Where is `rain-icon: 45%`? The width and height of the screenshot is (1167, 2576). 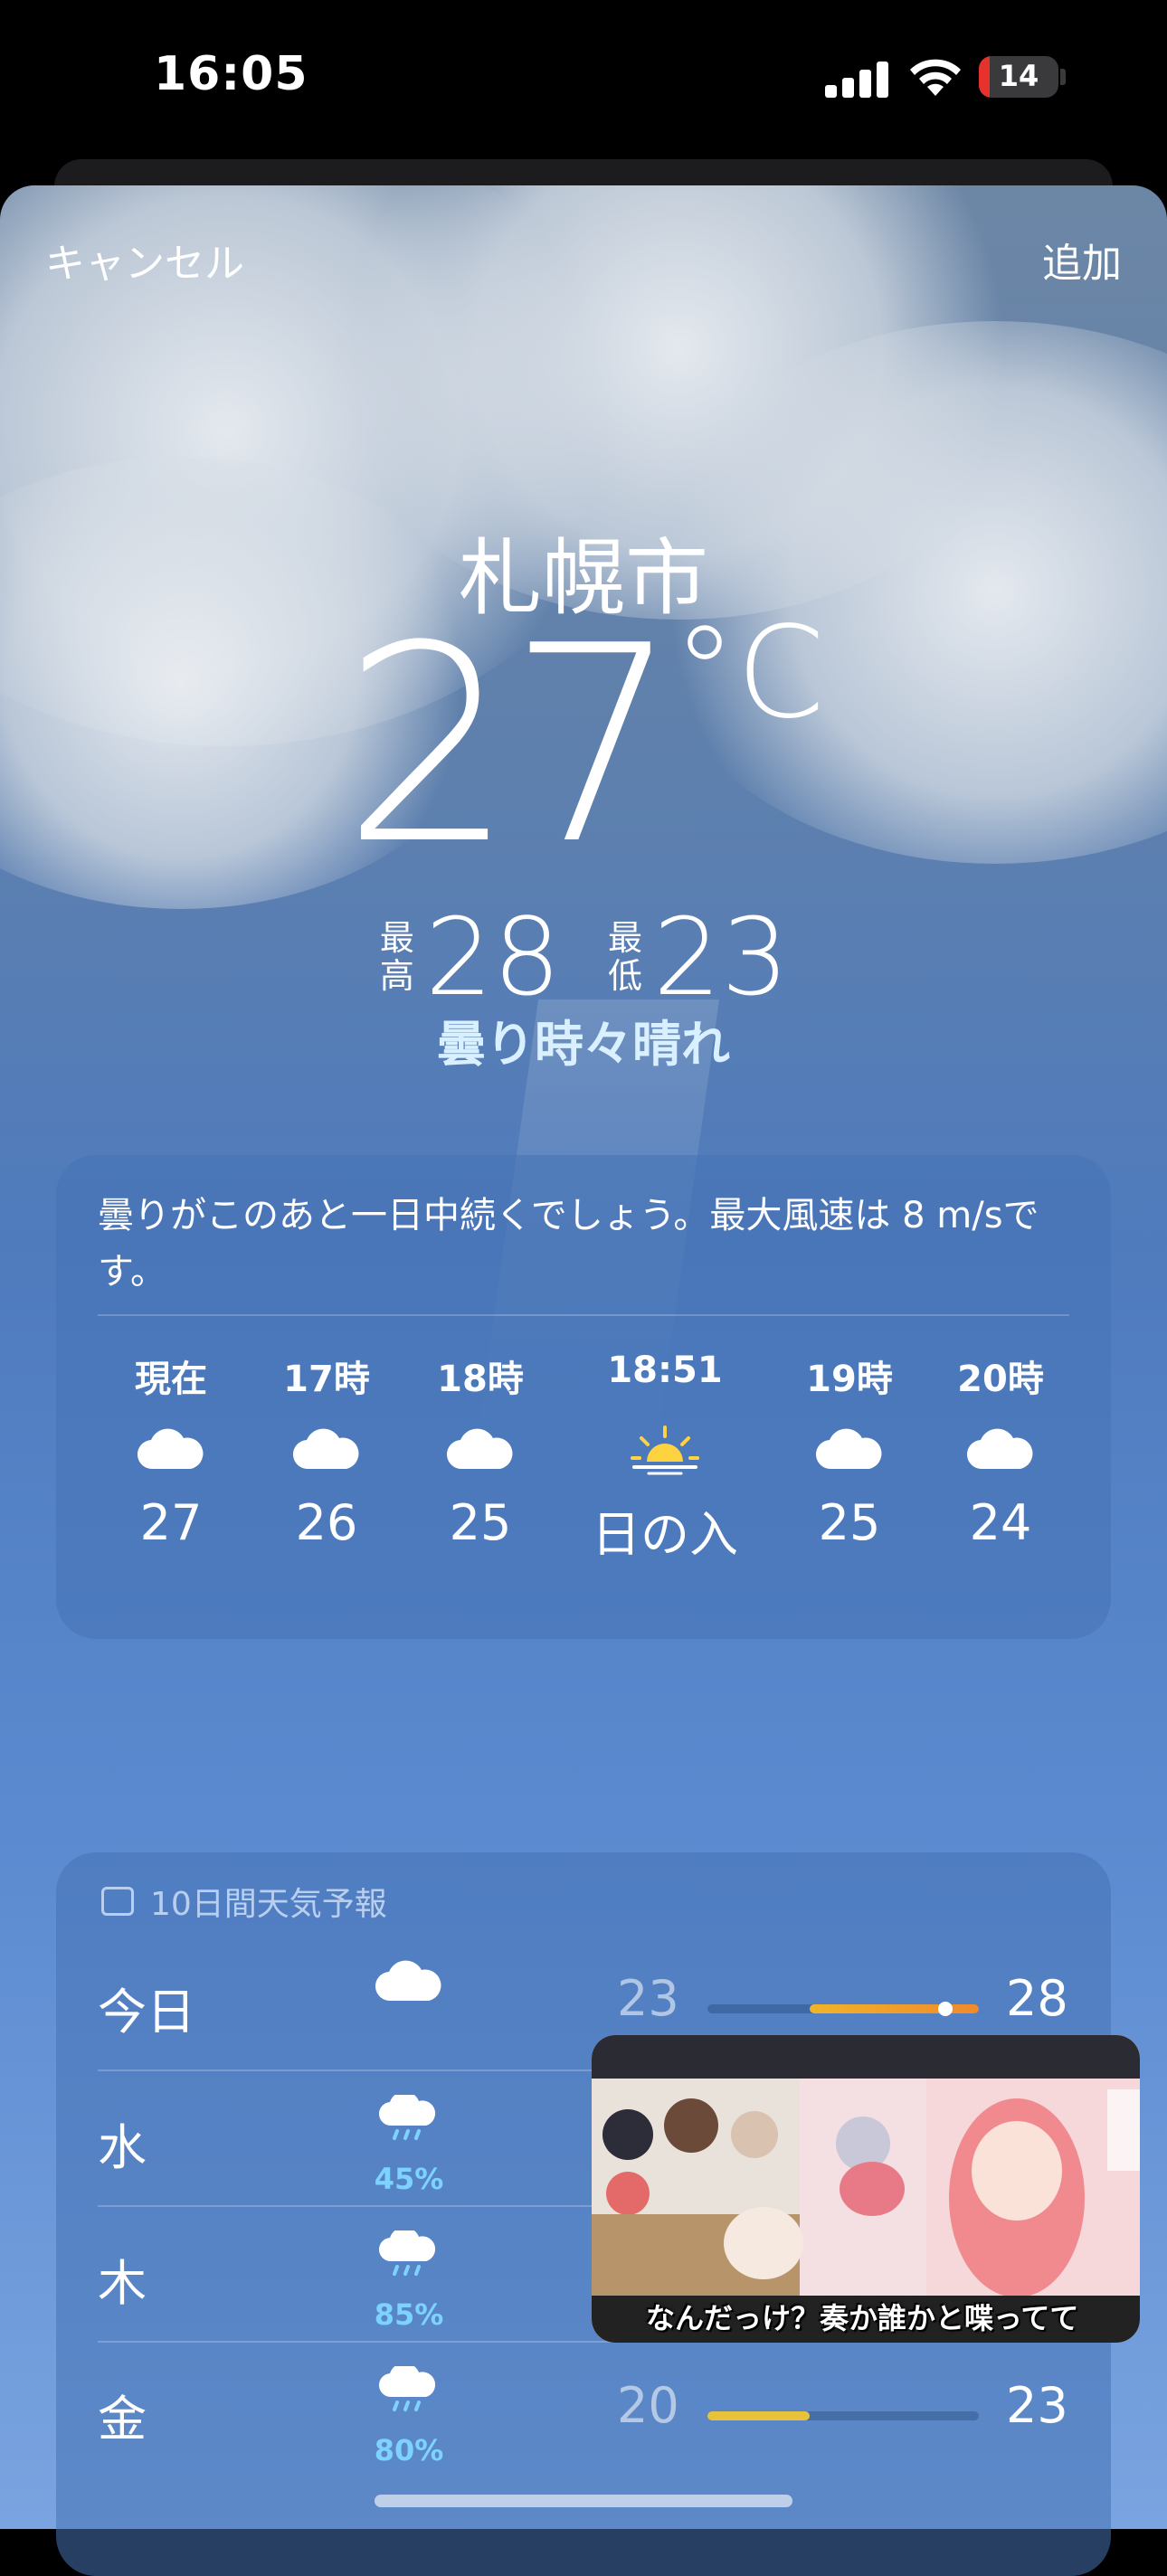
rain-icon: 45% is located at coordinates (409, 2143).